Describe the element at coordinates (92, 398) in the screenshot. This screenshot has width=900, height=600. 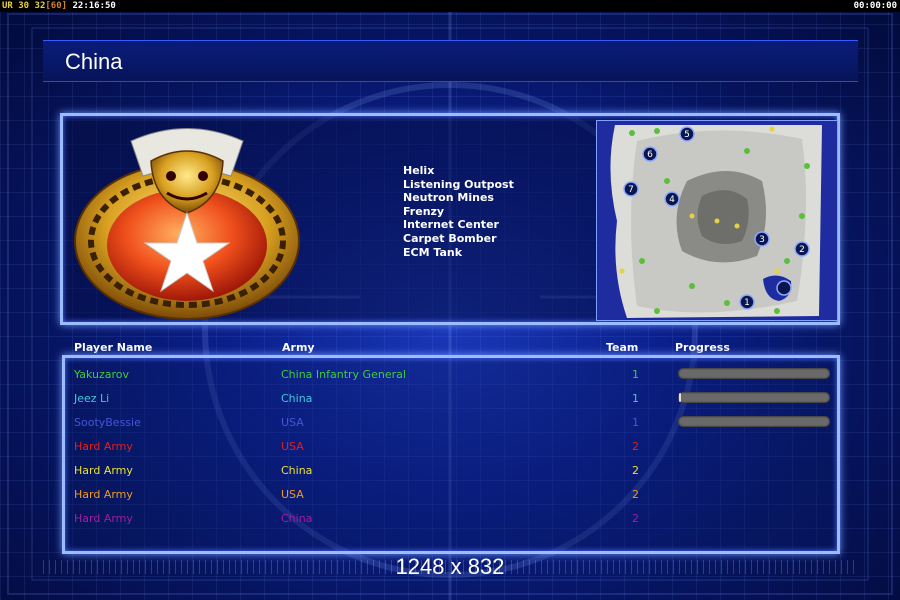
I see `player-name: Jeez Li` at that location.